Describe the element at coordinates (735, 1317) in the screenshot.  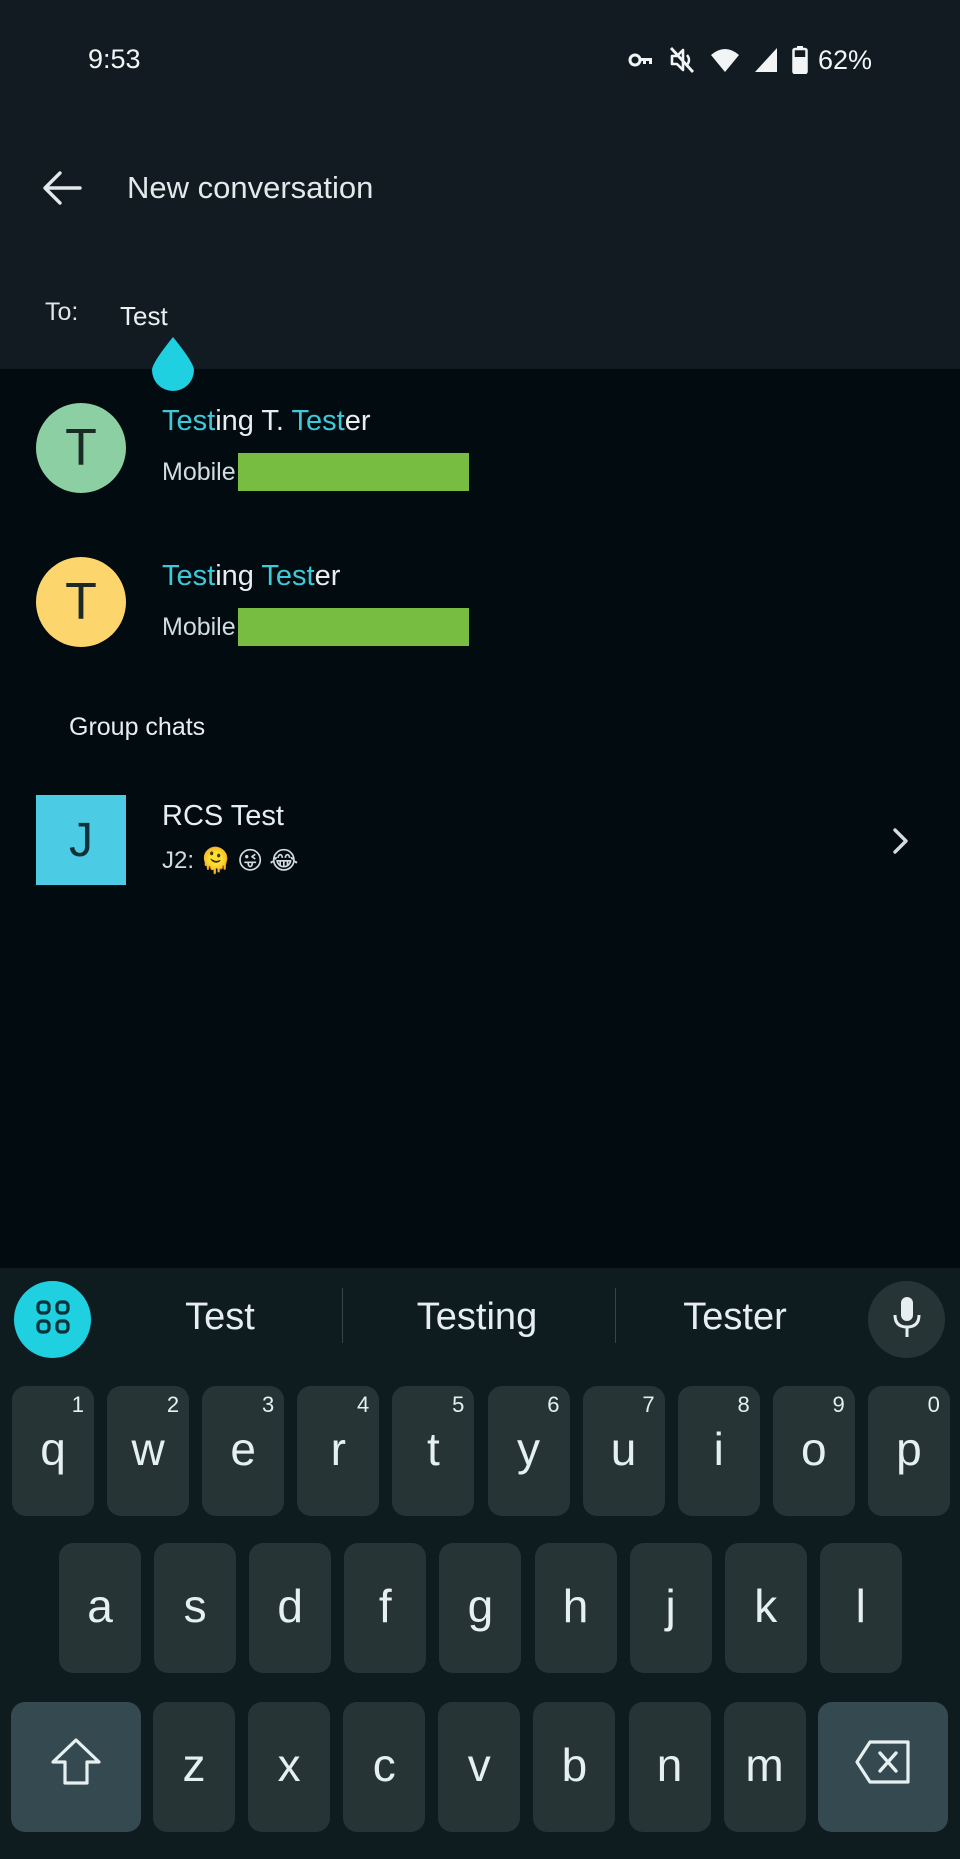
I see `suggestion-3: Tester` at that location.